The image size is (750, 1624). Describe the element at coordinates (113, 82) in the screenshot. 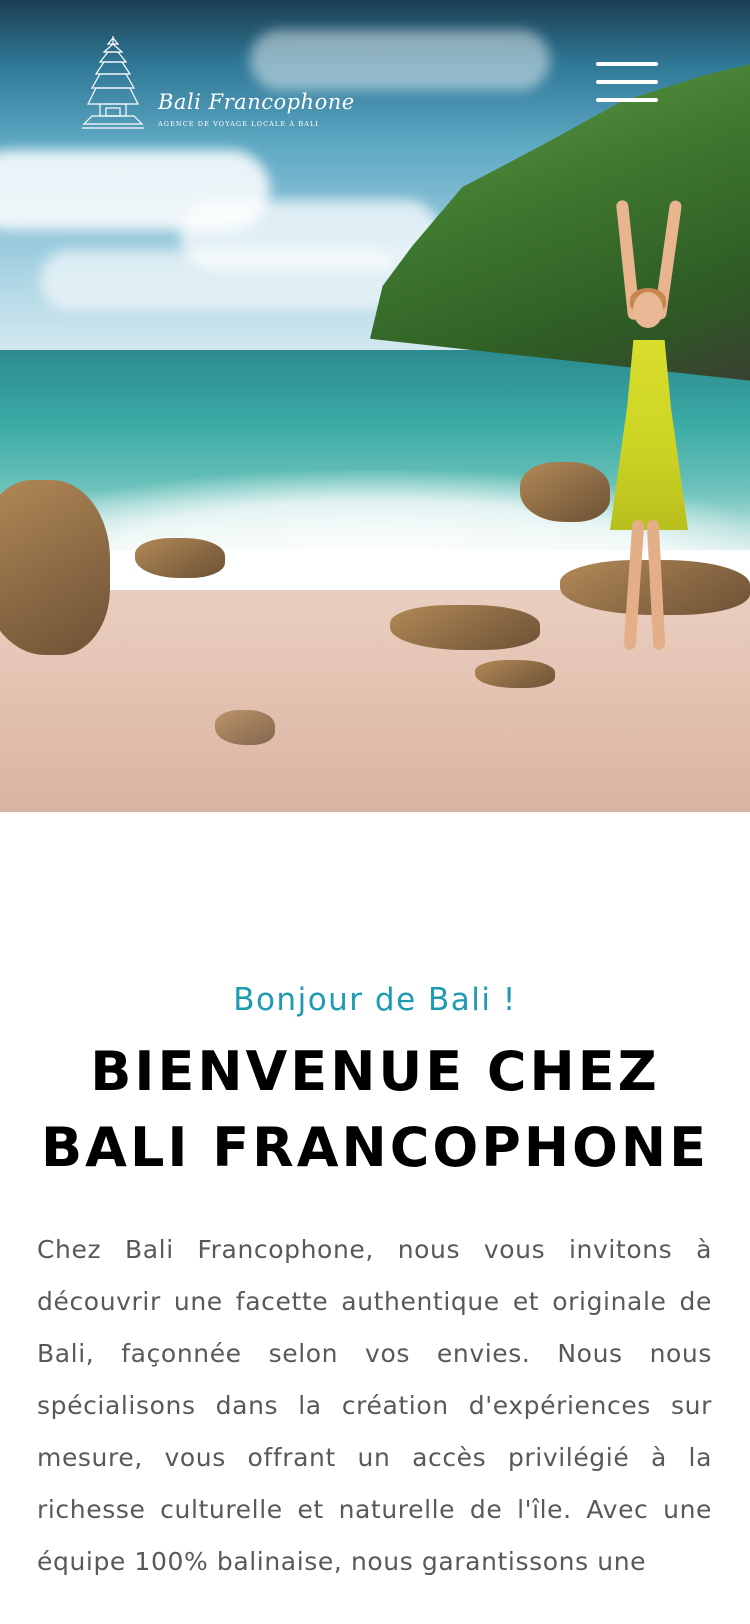

I see `temple-pagoda-icon` at that location.